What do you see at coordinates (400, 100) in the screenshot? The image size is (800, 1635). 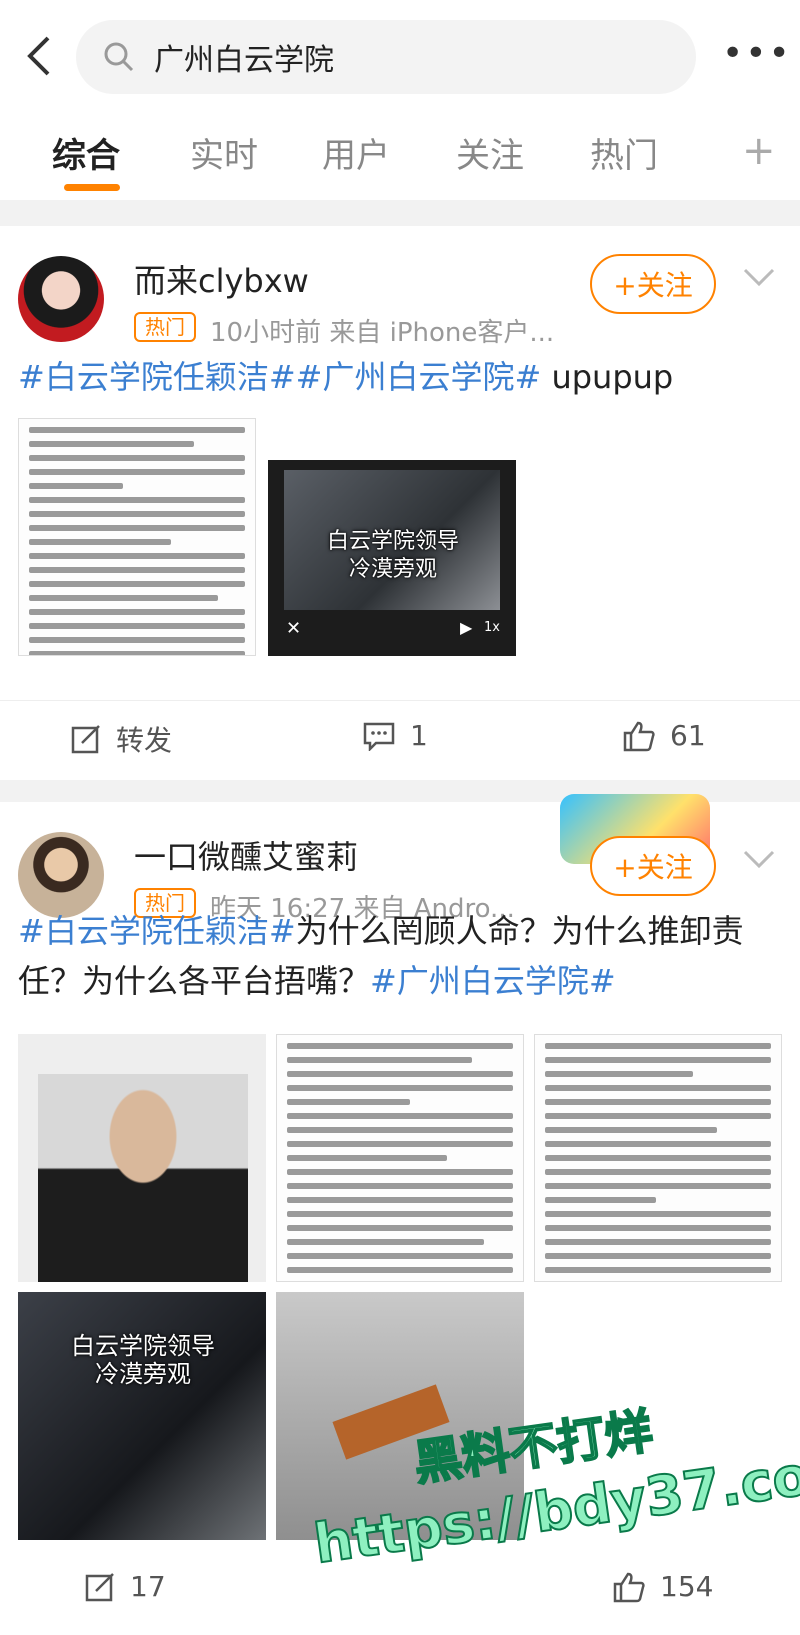 I see `top-bar: 广州白云学院 ••• 综合 实时 用户 关注 热门 +` at bounding box center [400, 100].